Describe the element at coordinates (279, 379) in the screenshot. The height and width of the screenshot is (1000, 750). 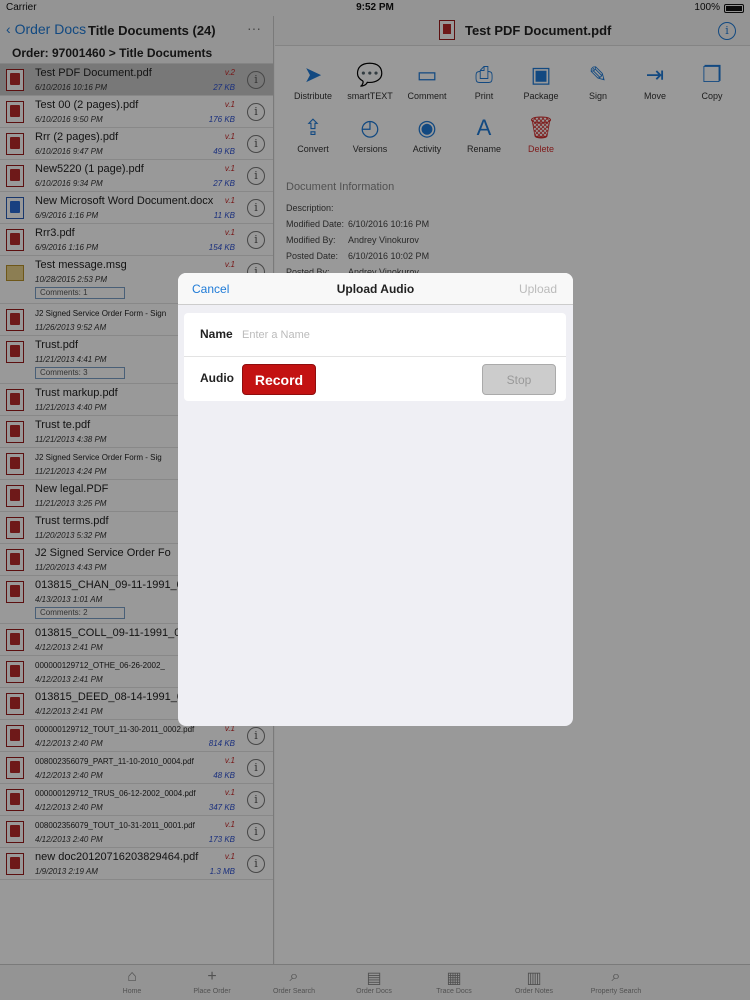
I see `record-button: Record` at that location.